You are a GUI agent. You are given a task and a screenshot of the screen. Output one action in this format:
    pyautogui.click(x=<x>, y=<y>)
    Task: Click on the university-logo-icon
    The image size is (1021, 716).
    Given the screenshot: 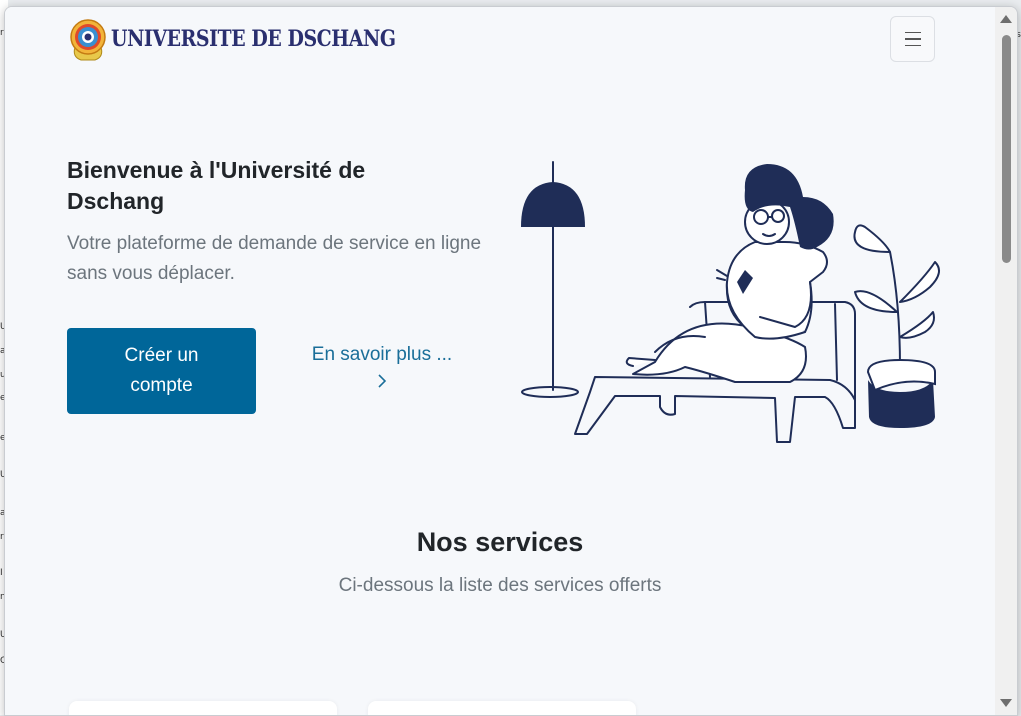 What is the action you would take?
    pyautogui.click(x=88, y=40)
    